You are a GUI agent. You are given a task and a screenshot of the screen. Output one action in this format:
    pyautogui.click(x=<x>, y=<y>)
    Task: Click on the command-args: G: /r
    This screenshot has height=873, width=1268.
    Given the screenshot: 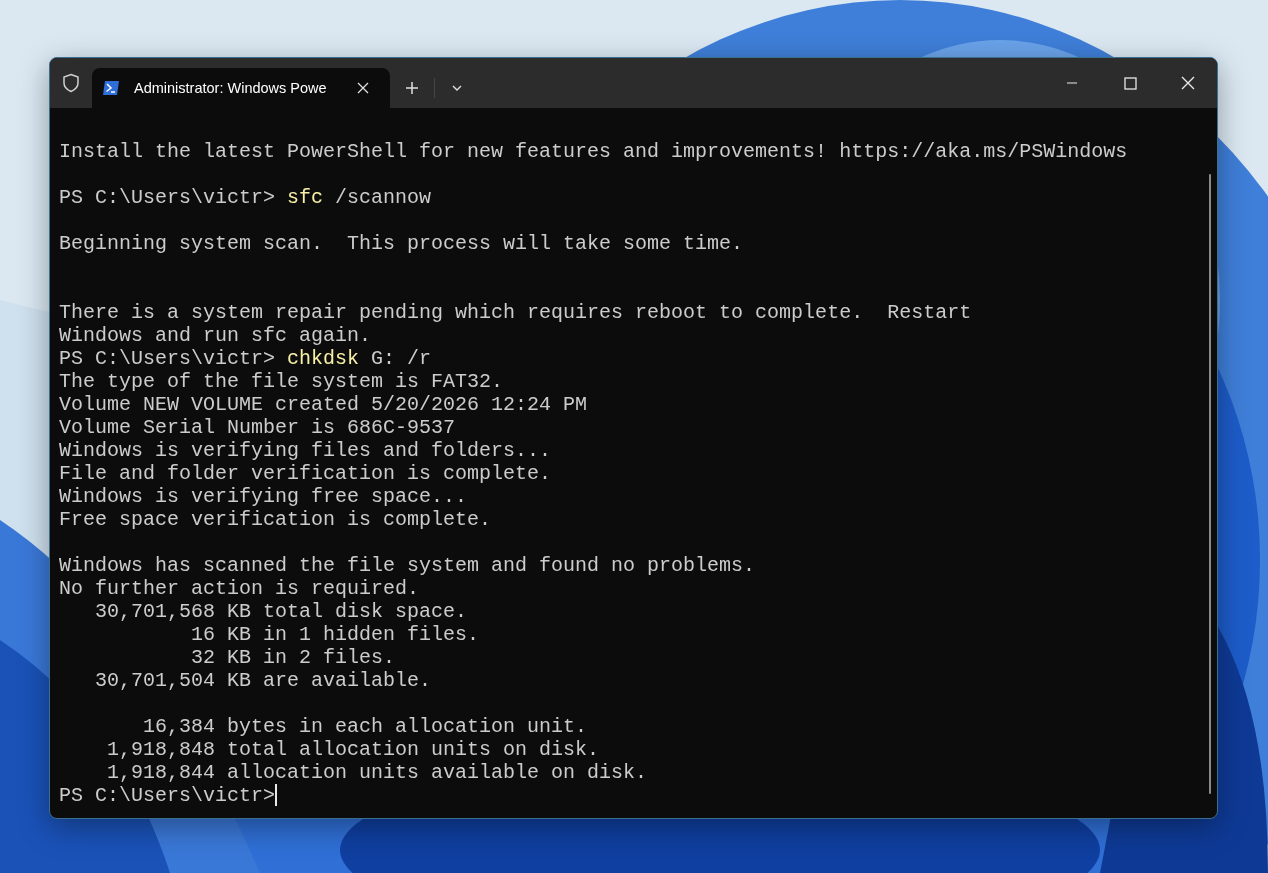 What is the action you would take?
    pyautogui.click(x=401, y=358)
    